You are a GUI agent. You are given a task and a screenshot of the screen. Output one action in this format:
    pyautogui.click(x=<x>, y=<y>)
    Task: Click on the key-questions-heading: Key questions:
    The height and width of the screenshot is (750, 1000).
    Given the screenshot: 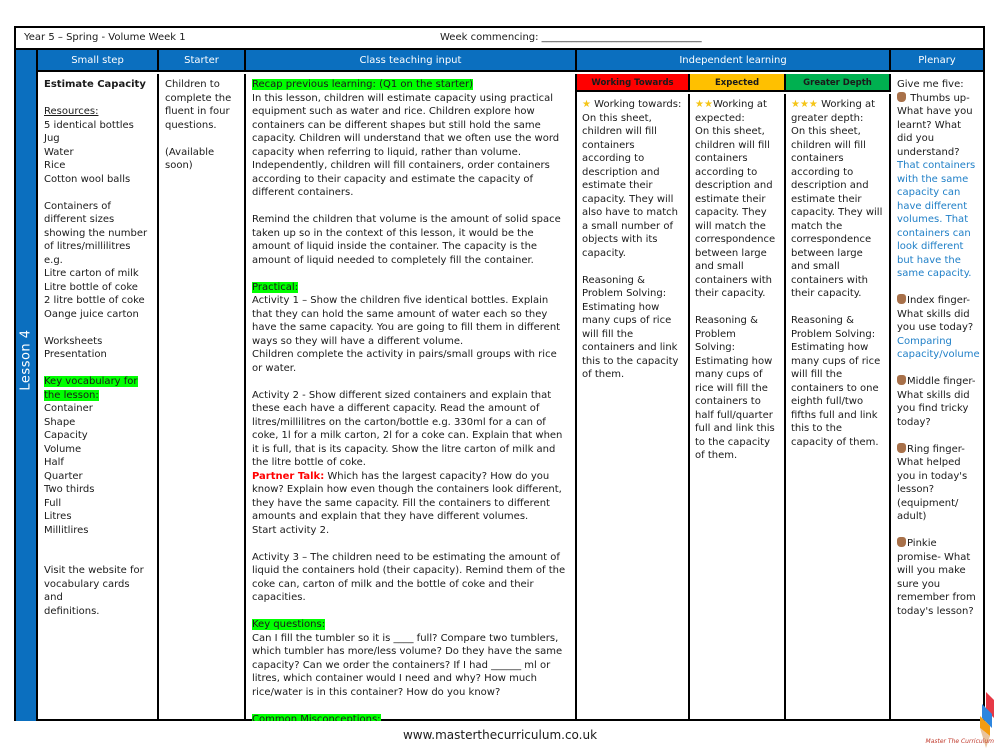 What is the action you would take?
    pyautogui.click(x=289, y=624)
    